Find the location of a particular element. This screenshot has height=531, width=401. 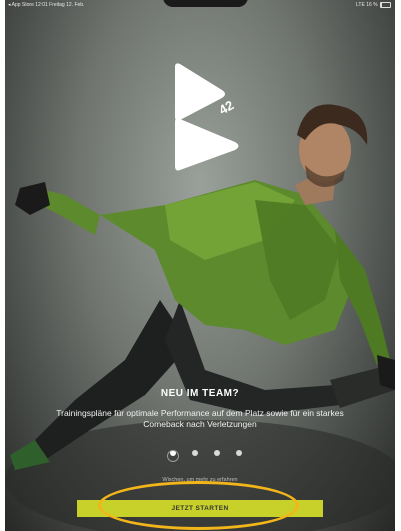

page-dot-1-active is located at coordinates (173, 456).